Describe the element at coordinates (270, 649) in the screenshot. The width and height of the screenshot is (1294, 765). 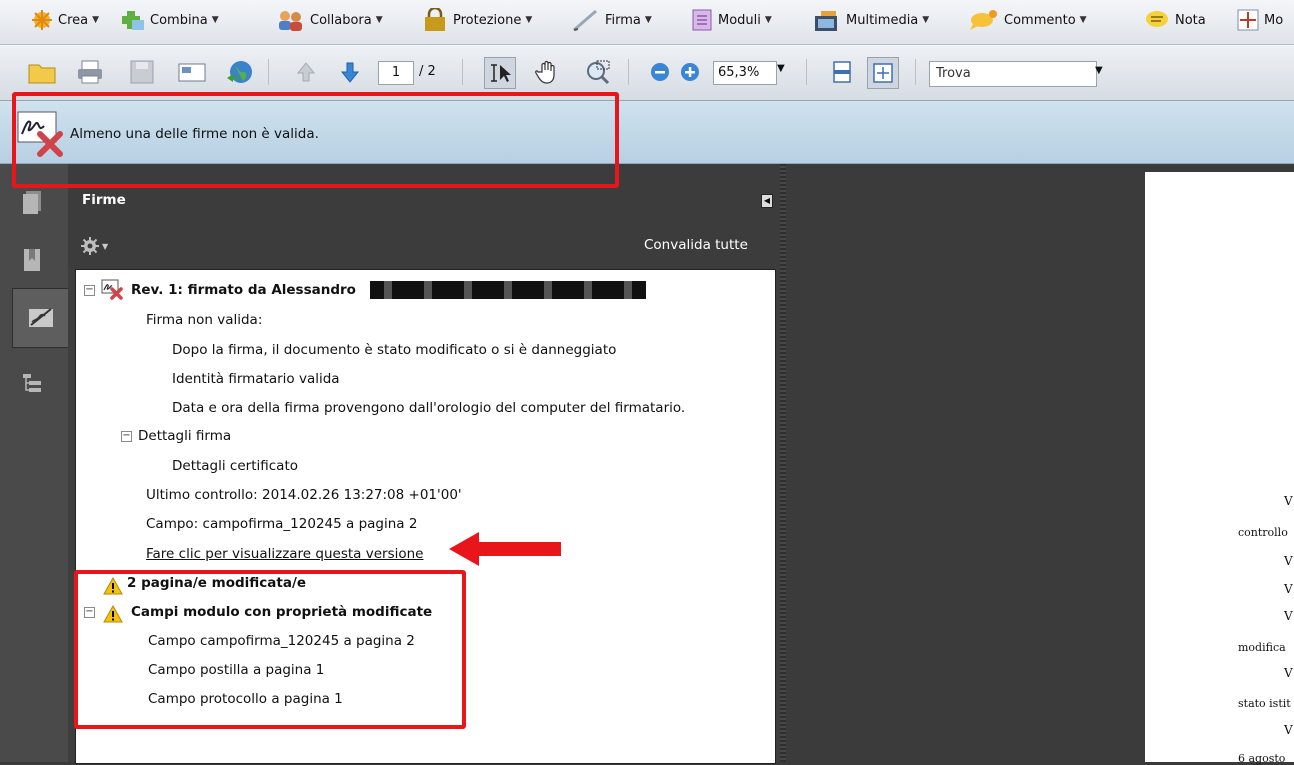
I see `annotation-box-changes` at that location.